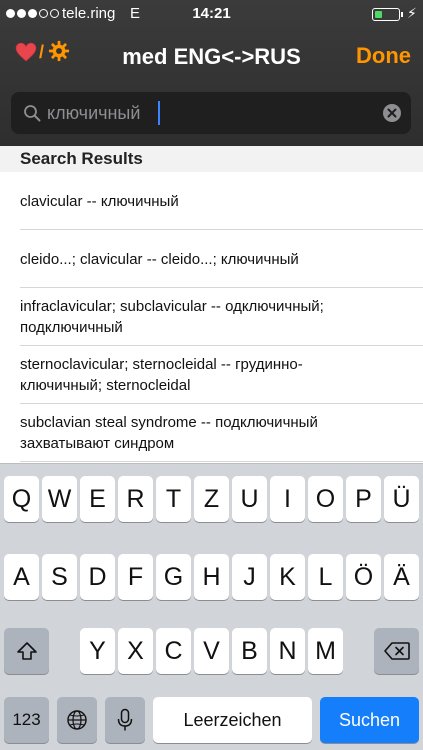 Image resolution: width=423 pixels, height=750 pixels. Describe the element at coordinates (71, 327) in the screenshot. I see `result-line: подключичный` at that location.